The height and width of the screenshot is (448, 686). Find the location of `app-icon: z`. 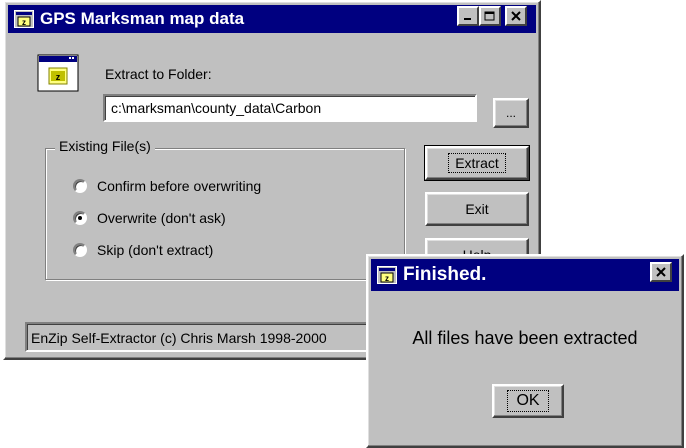

app-icon: z is located at coordinates (24, 19).